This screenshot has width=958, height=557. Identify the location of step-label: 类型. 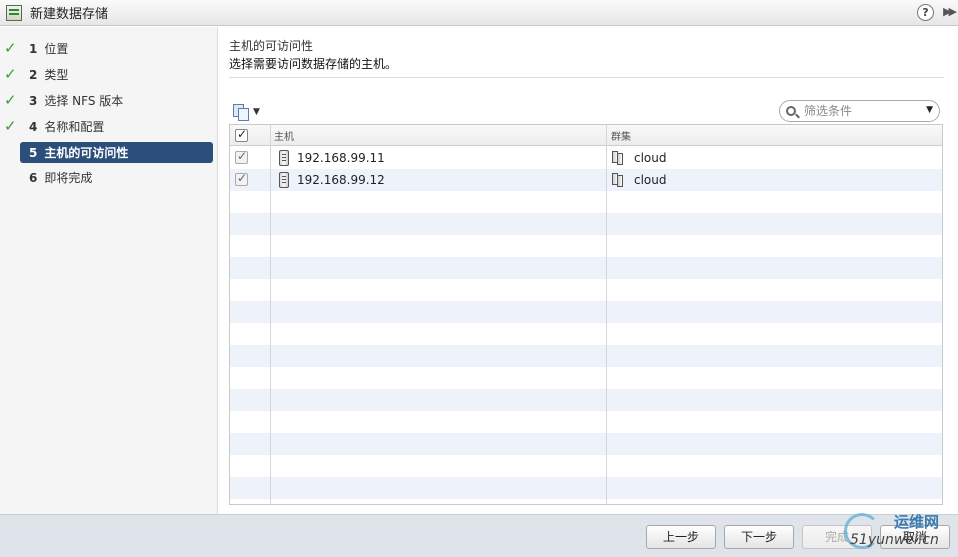
(56, 75).